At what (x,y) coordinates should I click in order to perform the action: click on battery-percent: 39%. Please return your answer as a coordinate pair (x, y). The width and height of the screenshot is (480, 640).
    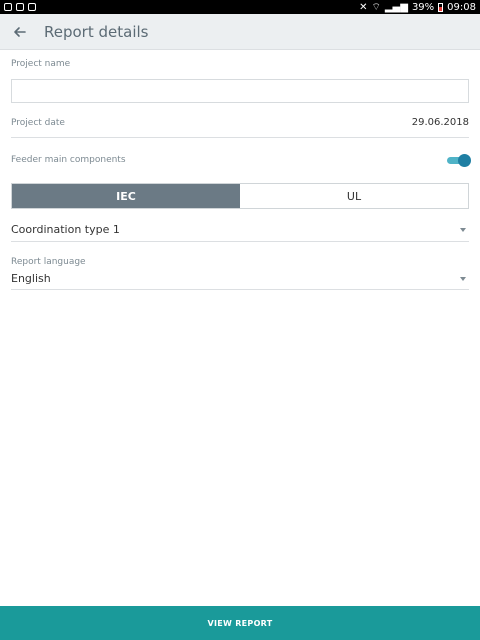
    Looking at the image, I should click on (423, 7).